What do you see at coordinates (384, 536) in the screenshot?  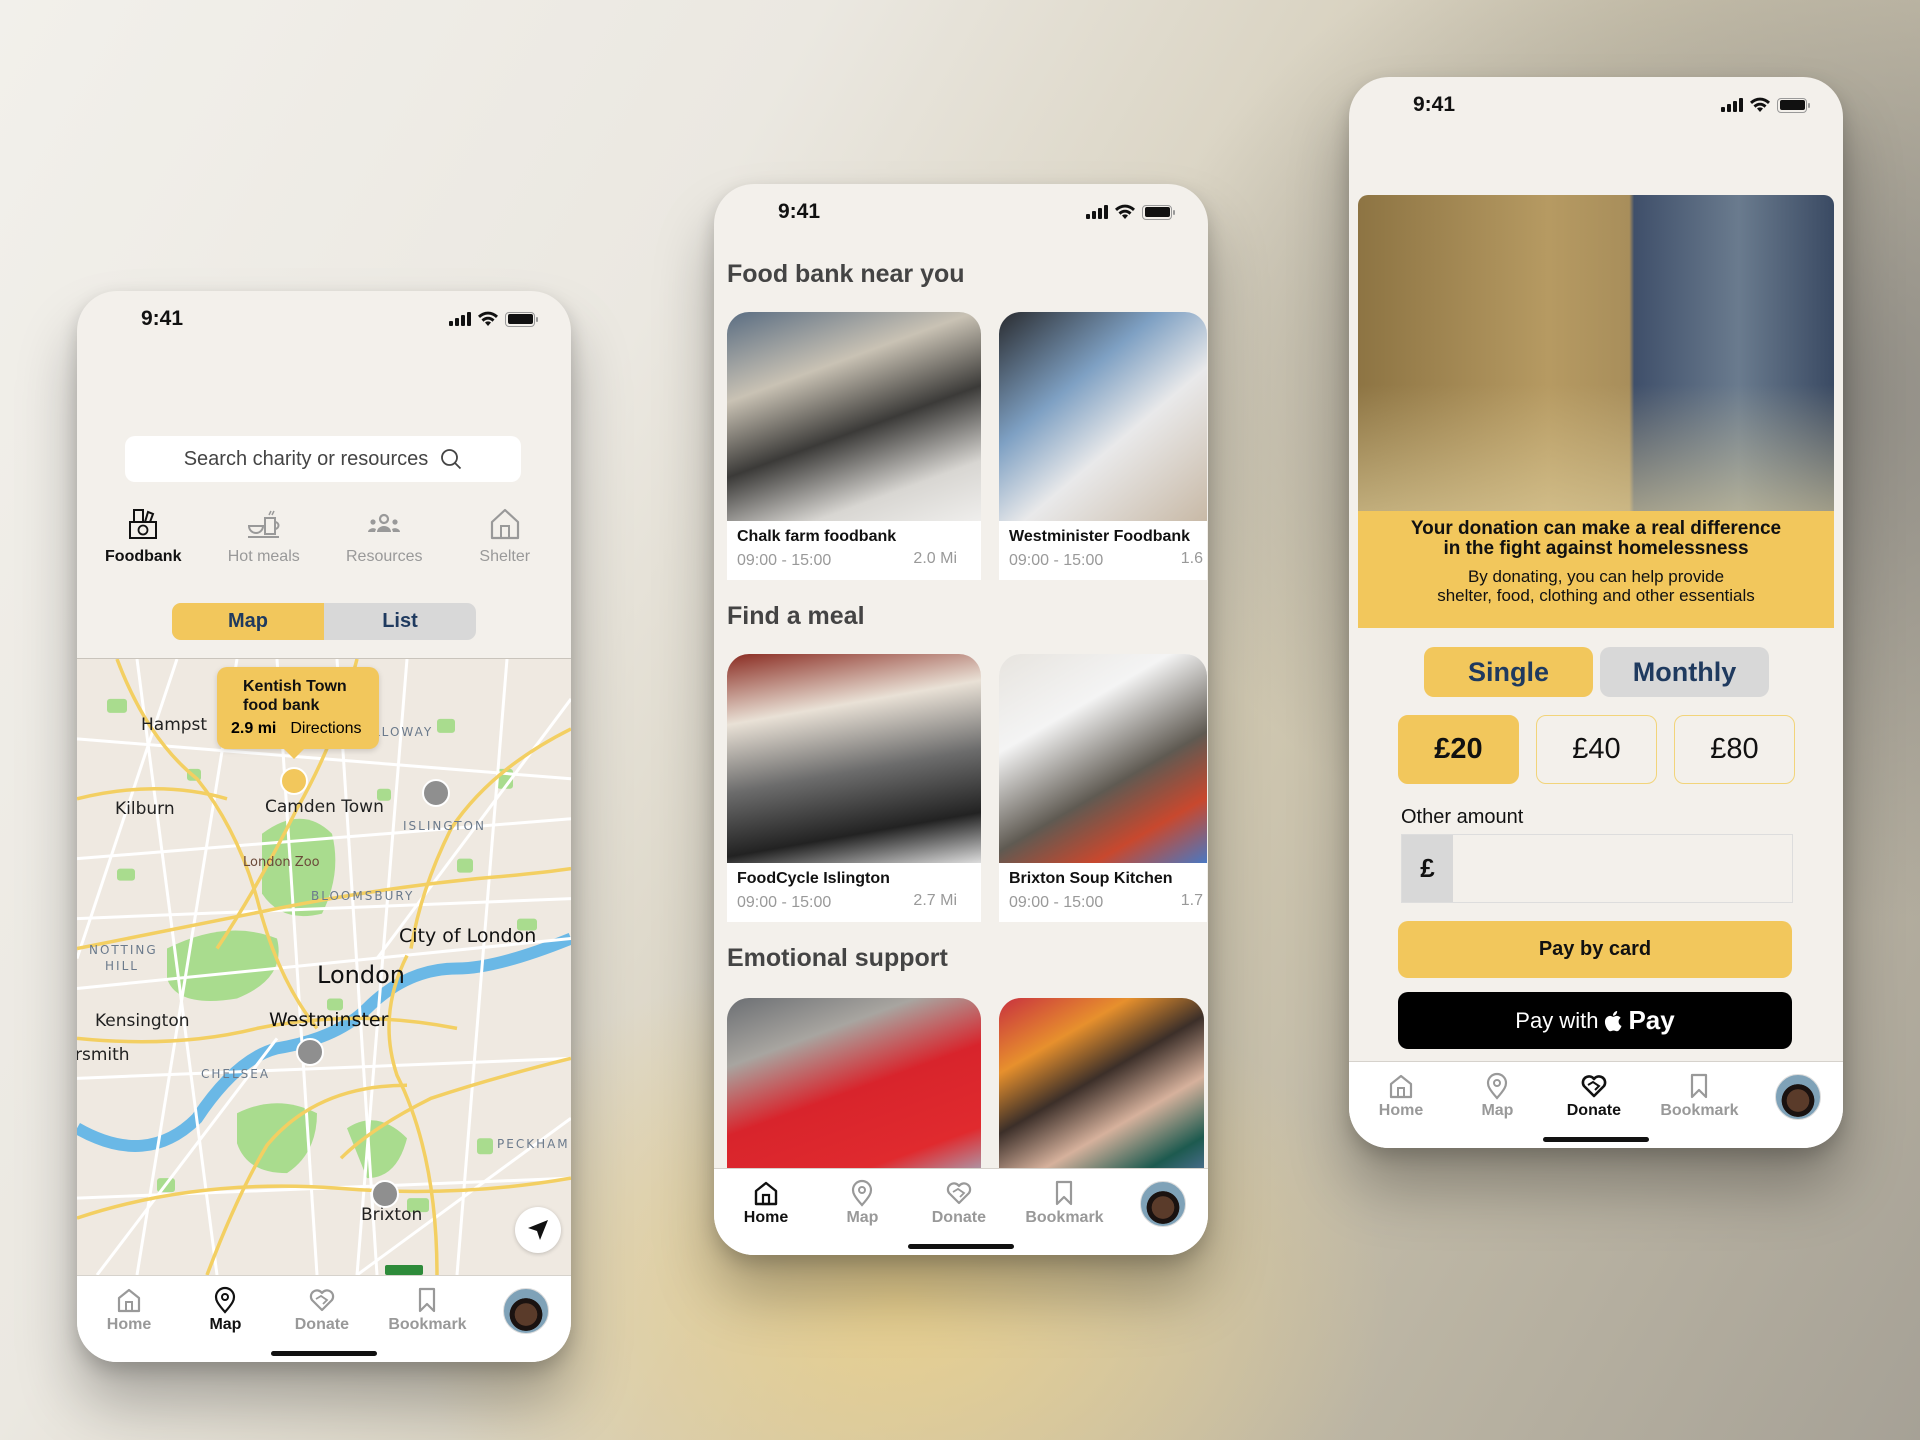 I see `category-resources: Resources` at bounding box center [384, 536].